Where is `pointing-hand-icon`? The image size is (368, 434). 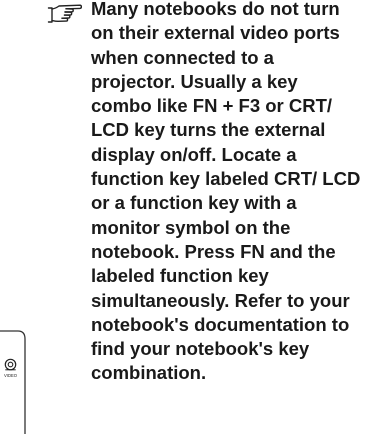
pointing-hand-icon is located at coordinates (65, 13).